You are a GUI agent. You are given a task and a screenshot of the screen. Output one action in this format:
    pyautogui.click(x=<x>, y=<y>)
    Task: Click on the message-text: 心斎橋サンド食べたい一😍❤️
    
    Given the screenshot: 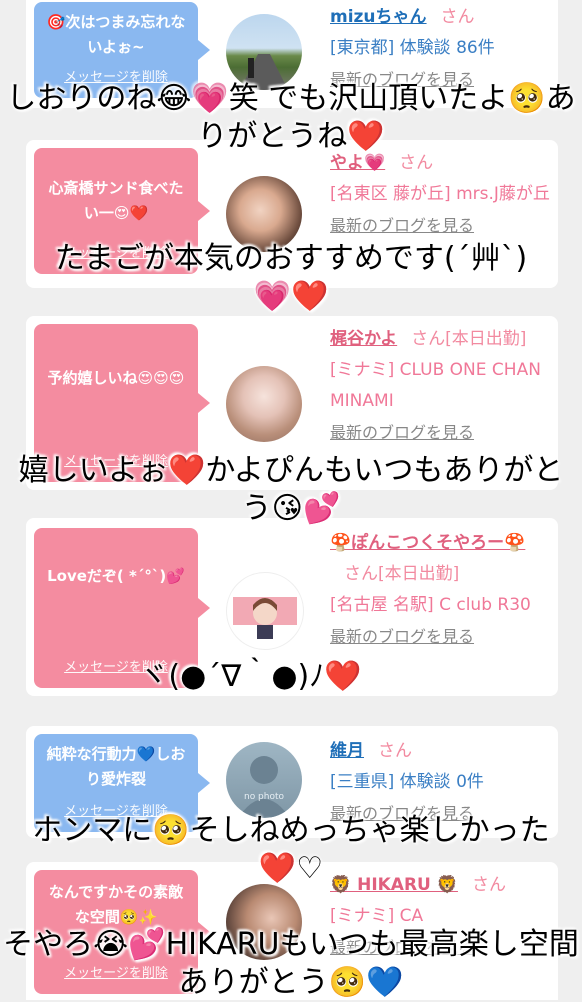 What is the action you would take?
    pyautogui.click(x=116, y=200)
    